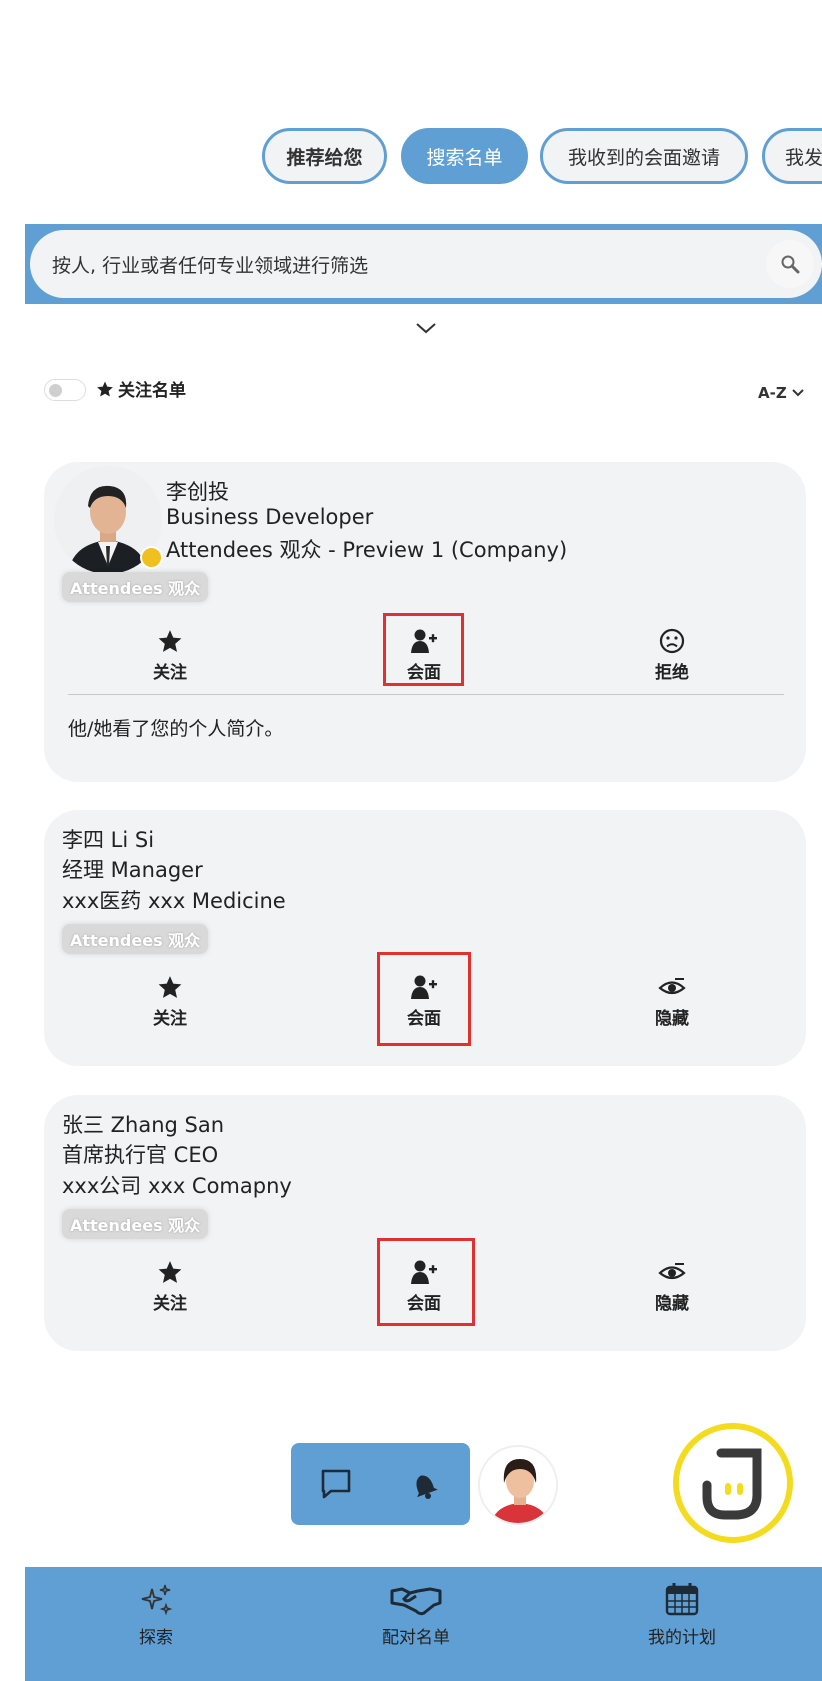  I want to click on favorites-label: 关注名单, so click(152, 391).